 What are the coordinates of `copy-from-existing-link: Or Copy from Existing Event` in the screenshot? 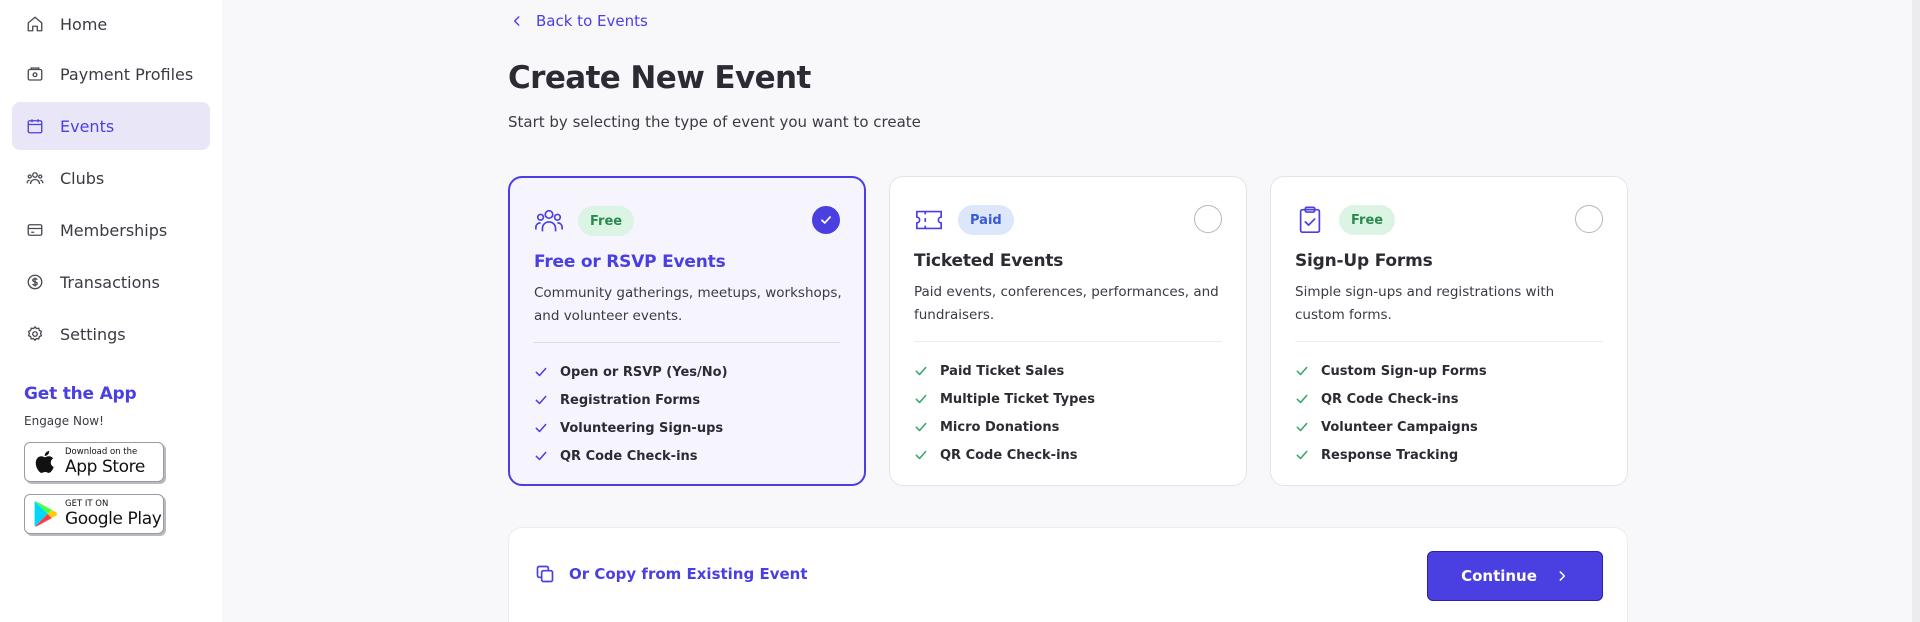 It's located at (671, 574).